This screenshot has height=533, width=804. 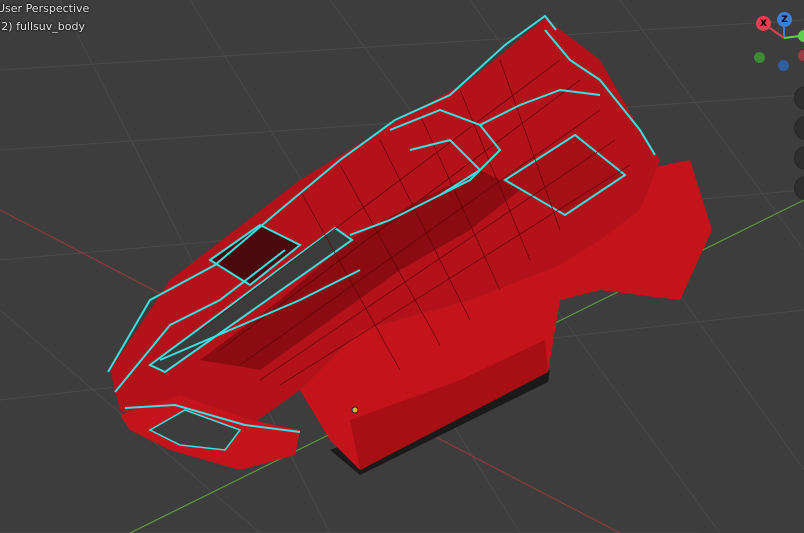 I want to click on navigation-gizmo: X Z, so click(x=774, y=40).